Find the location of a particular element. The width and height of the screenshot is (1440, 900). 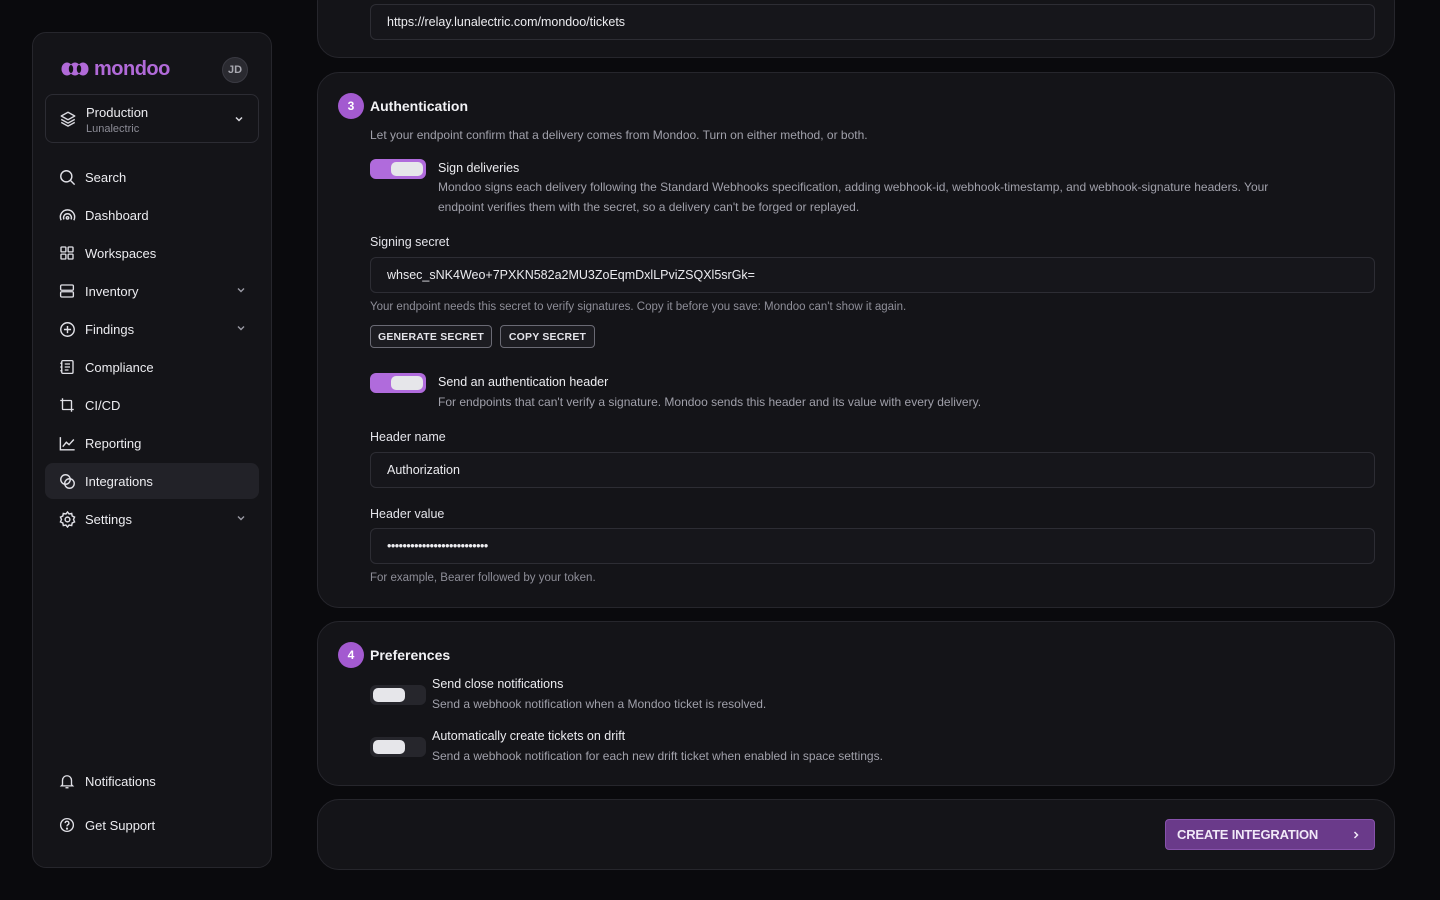

sidebar-item-get-support: Get Support is located at coordinates (152, 825).